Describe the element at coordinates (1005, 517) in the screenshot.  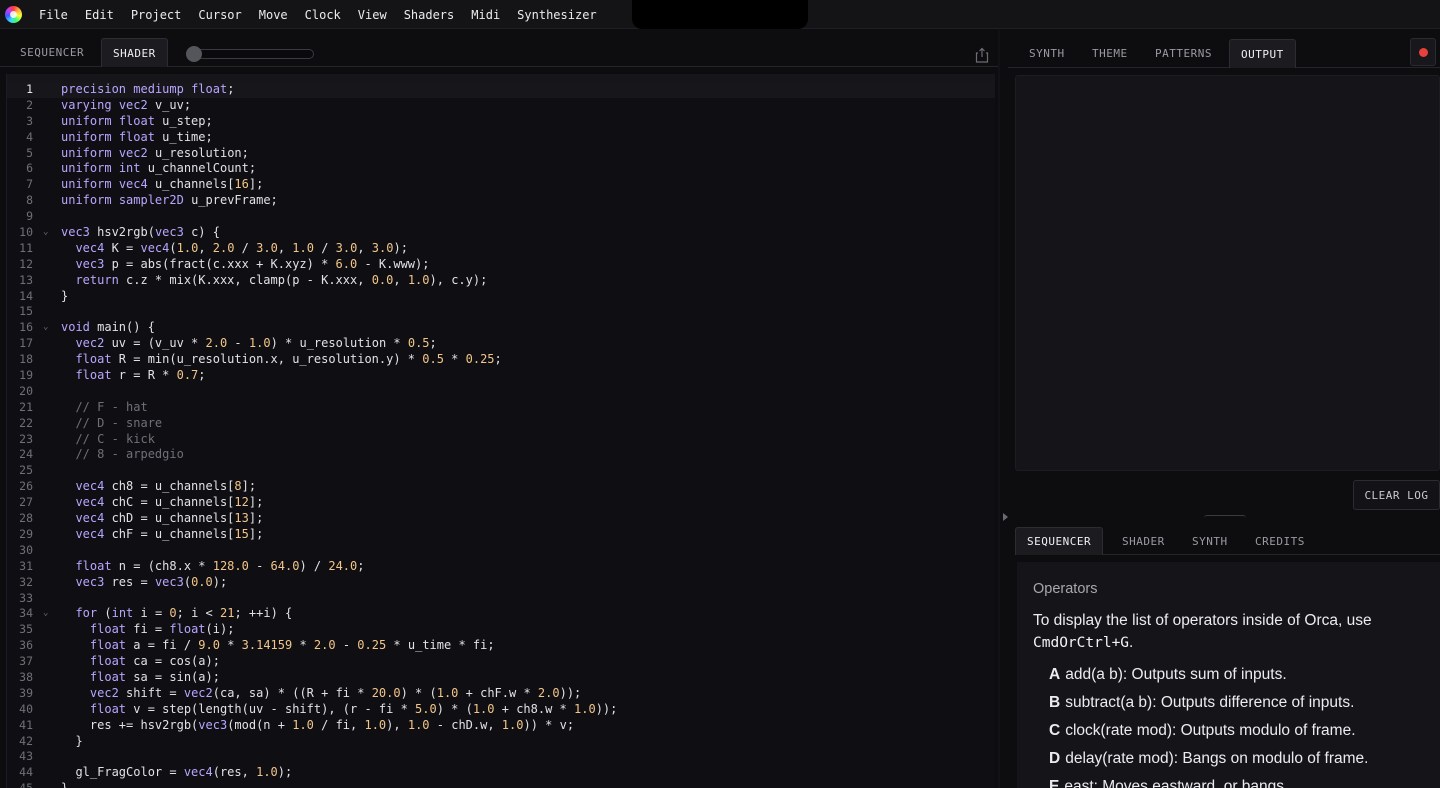
I see `collapse-arrow-icon` at that location.